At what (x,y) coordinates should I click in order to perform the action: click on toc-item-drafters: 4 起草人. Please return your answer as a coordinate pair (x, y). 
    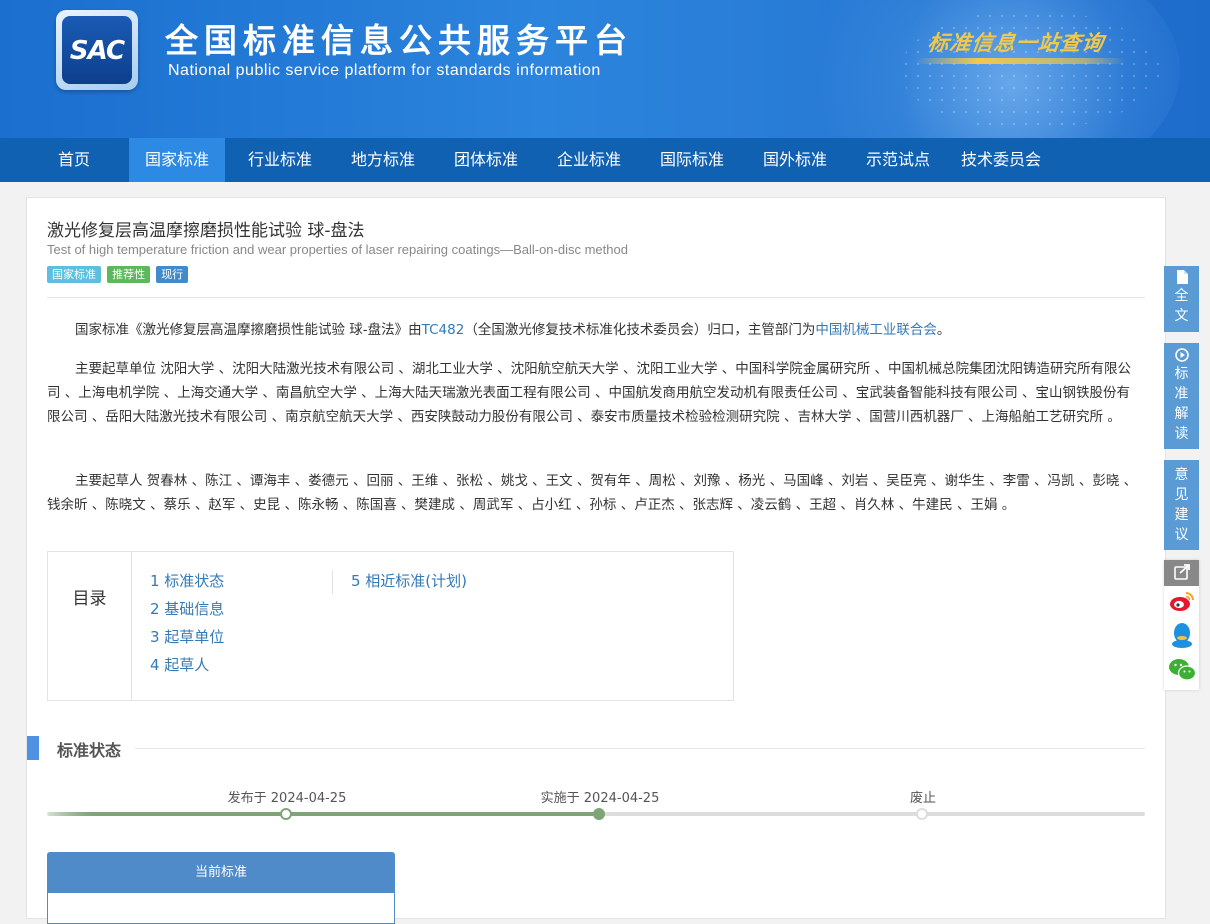
    Looking at the image, I should click on (179, 664).